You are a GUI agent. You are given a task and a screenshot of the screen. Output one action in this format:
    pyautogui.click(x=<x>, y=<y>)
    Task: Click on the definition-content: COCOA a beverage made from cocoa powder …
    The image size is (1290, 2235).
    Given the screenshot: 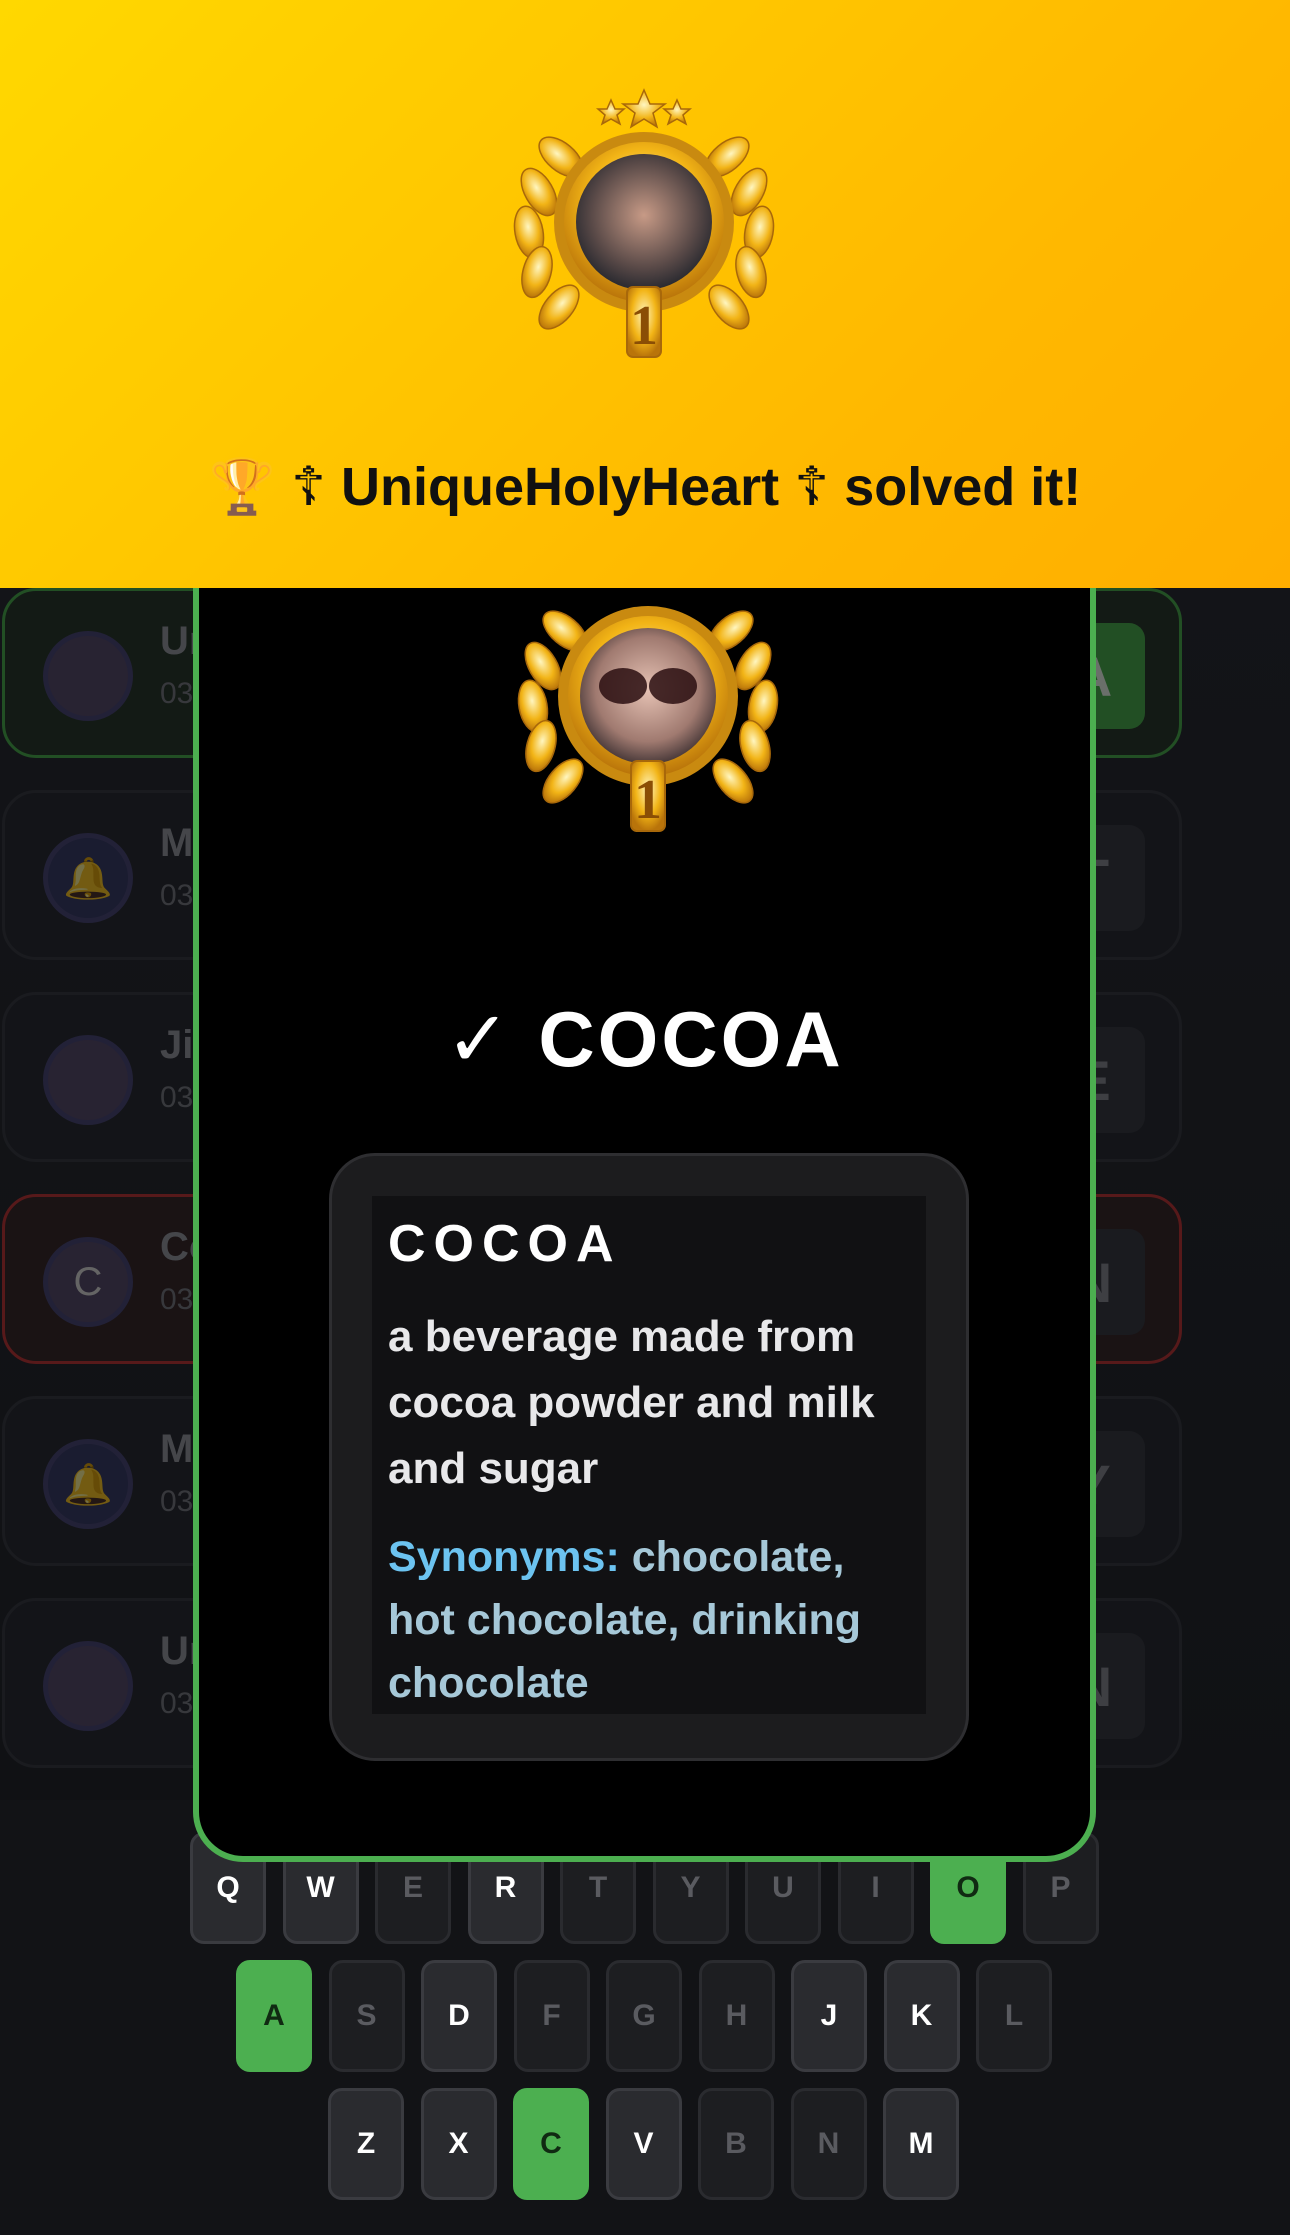 What is the action you would take?
    pyautogui.click(x=649, y=1455)
    